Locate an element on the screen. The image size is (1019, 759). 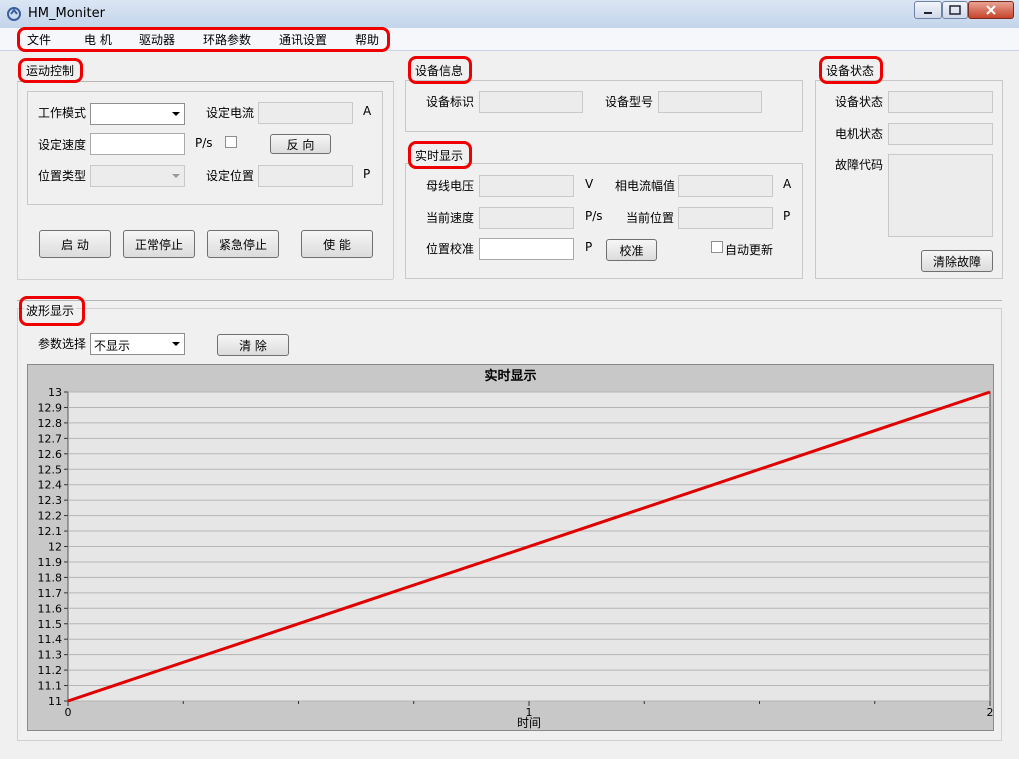
calib-button: 校准 is located at coordinates (631, 250).